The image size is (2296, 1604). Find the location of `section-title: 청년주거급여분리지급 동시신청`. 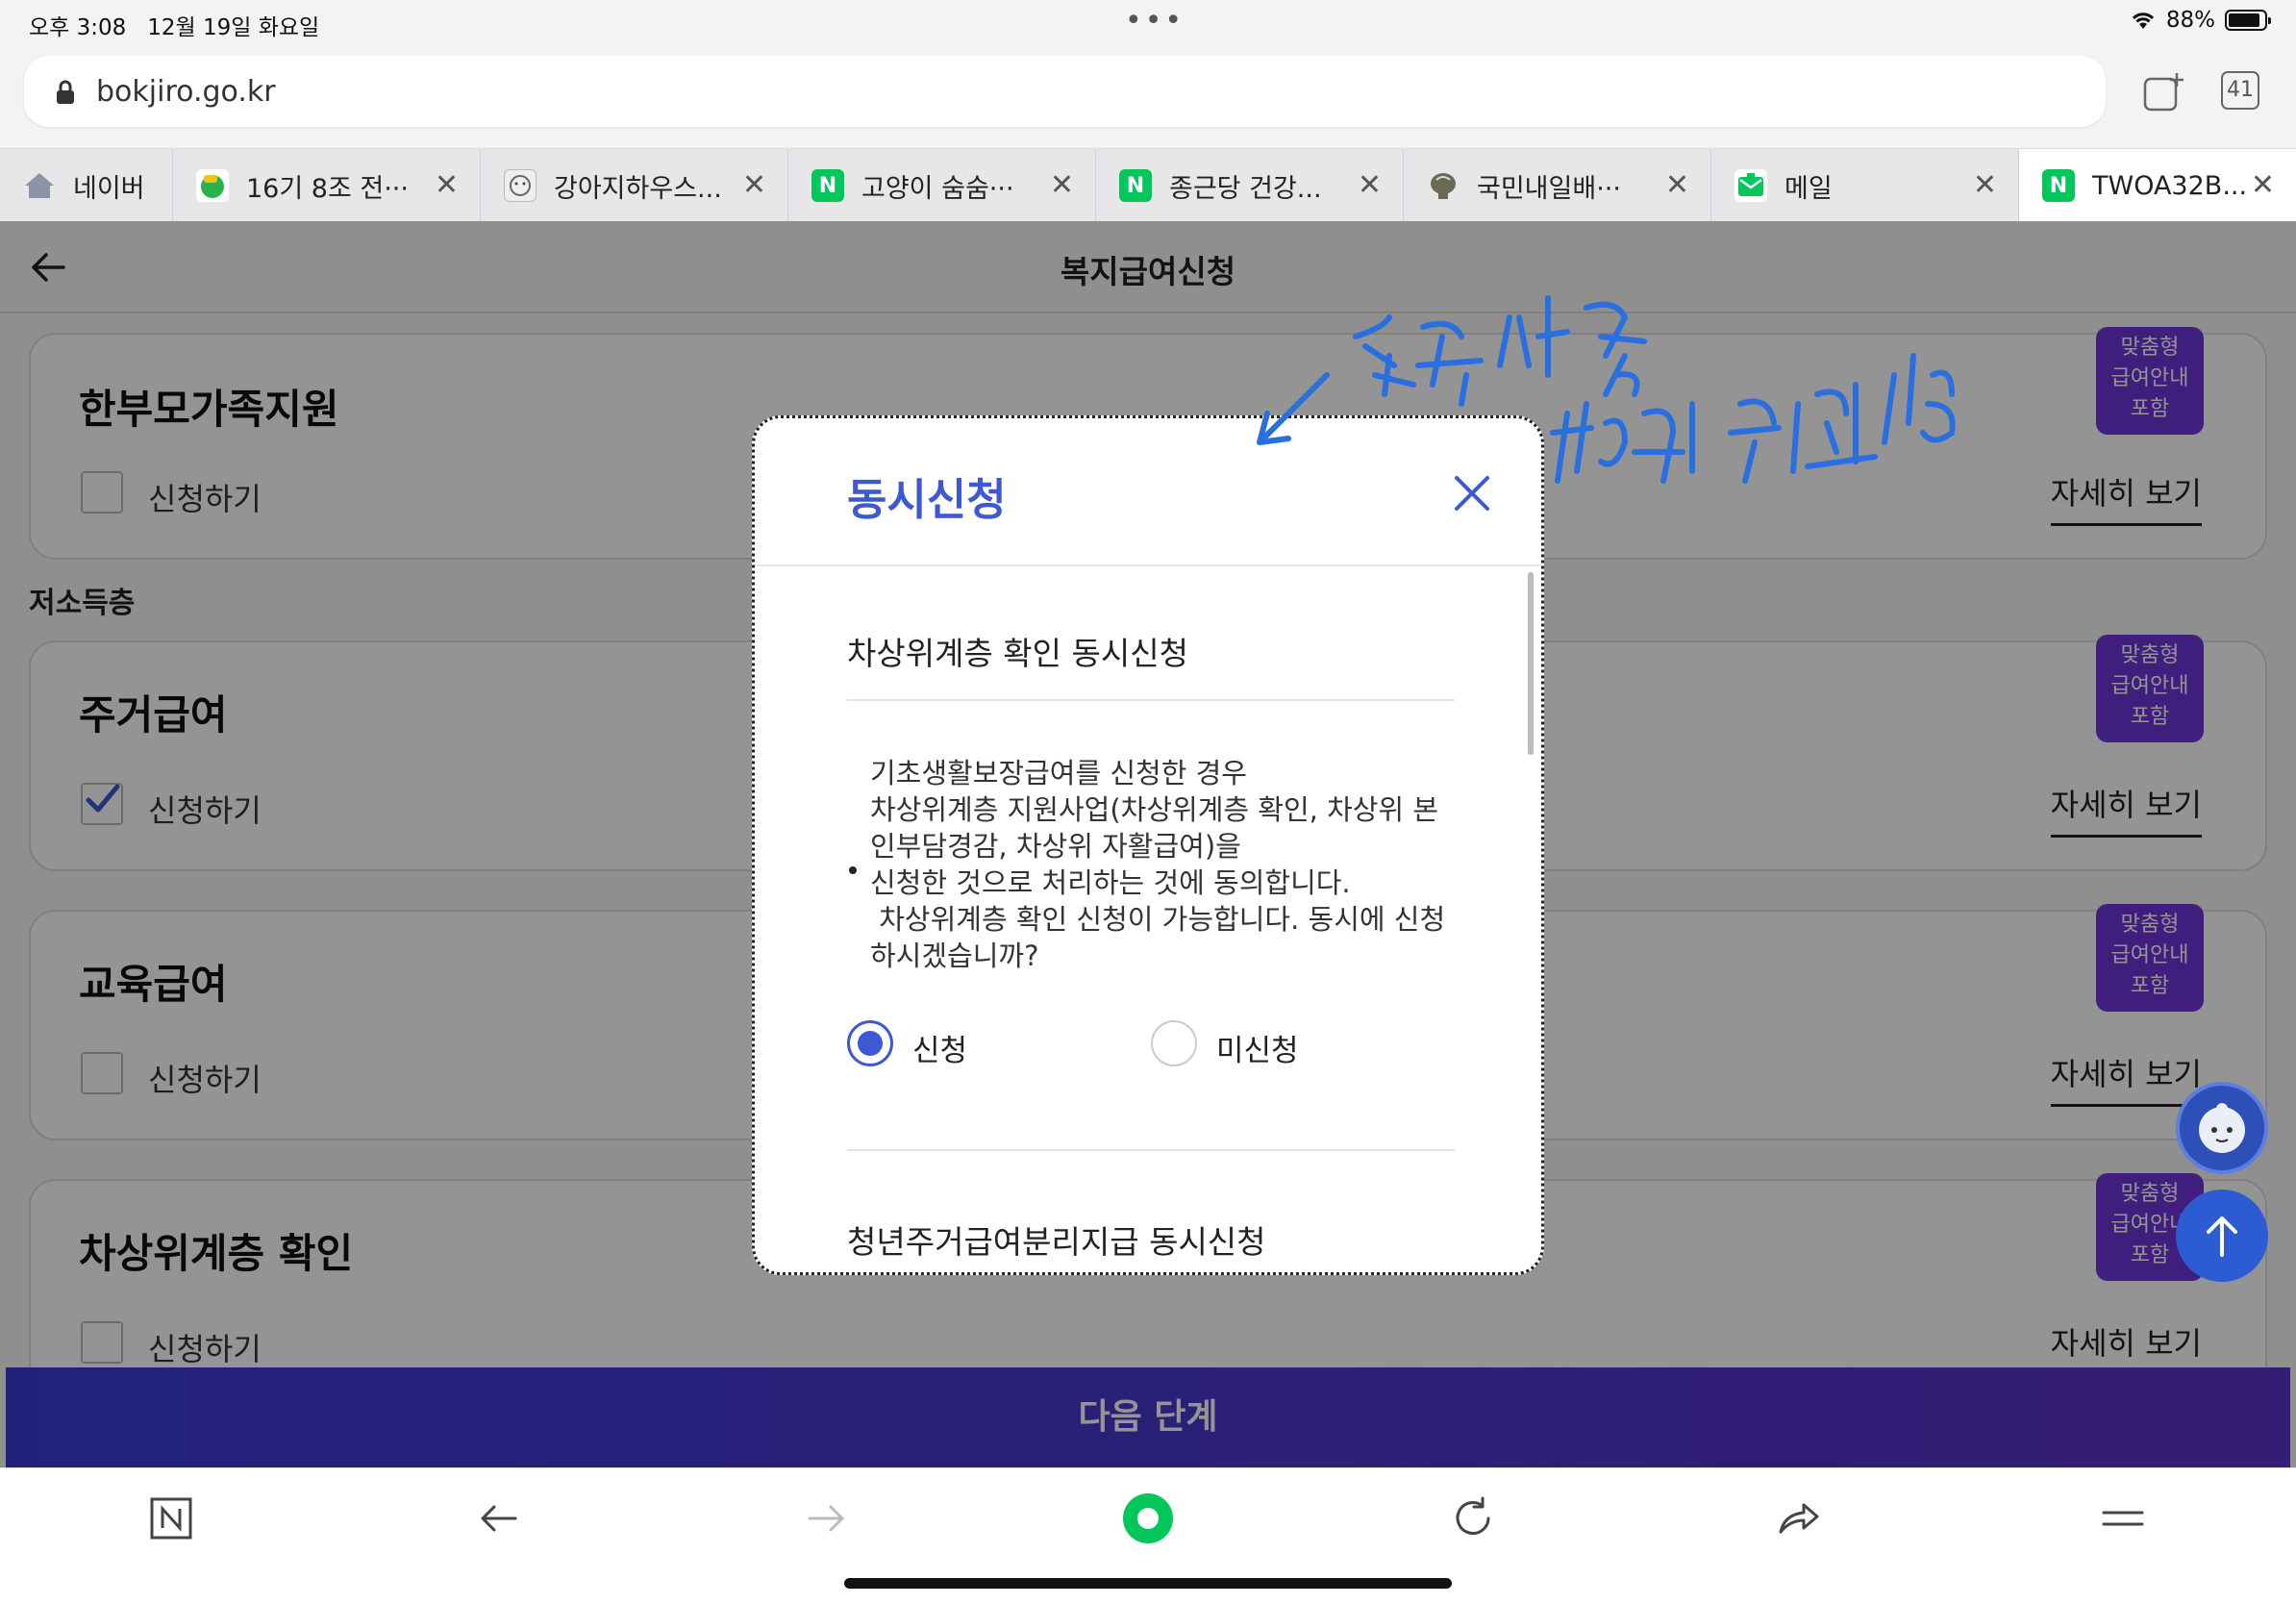

section-title: 청년주거급여분리지급 동시신청 is located at coordinates (1056, 1242).